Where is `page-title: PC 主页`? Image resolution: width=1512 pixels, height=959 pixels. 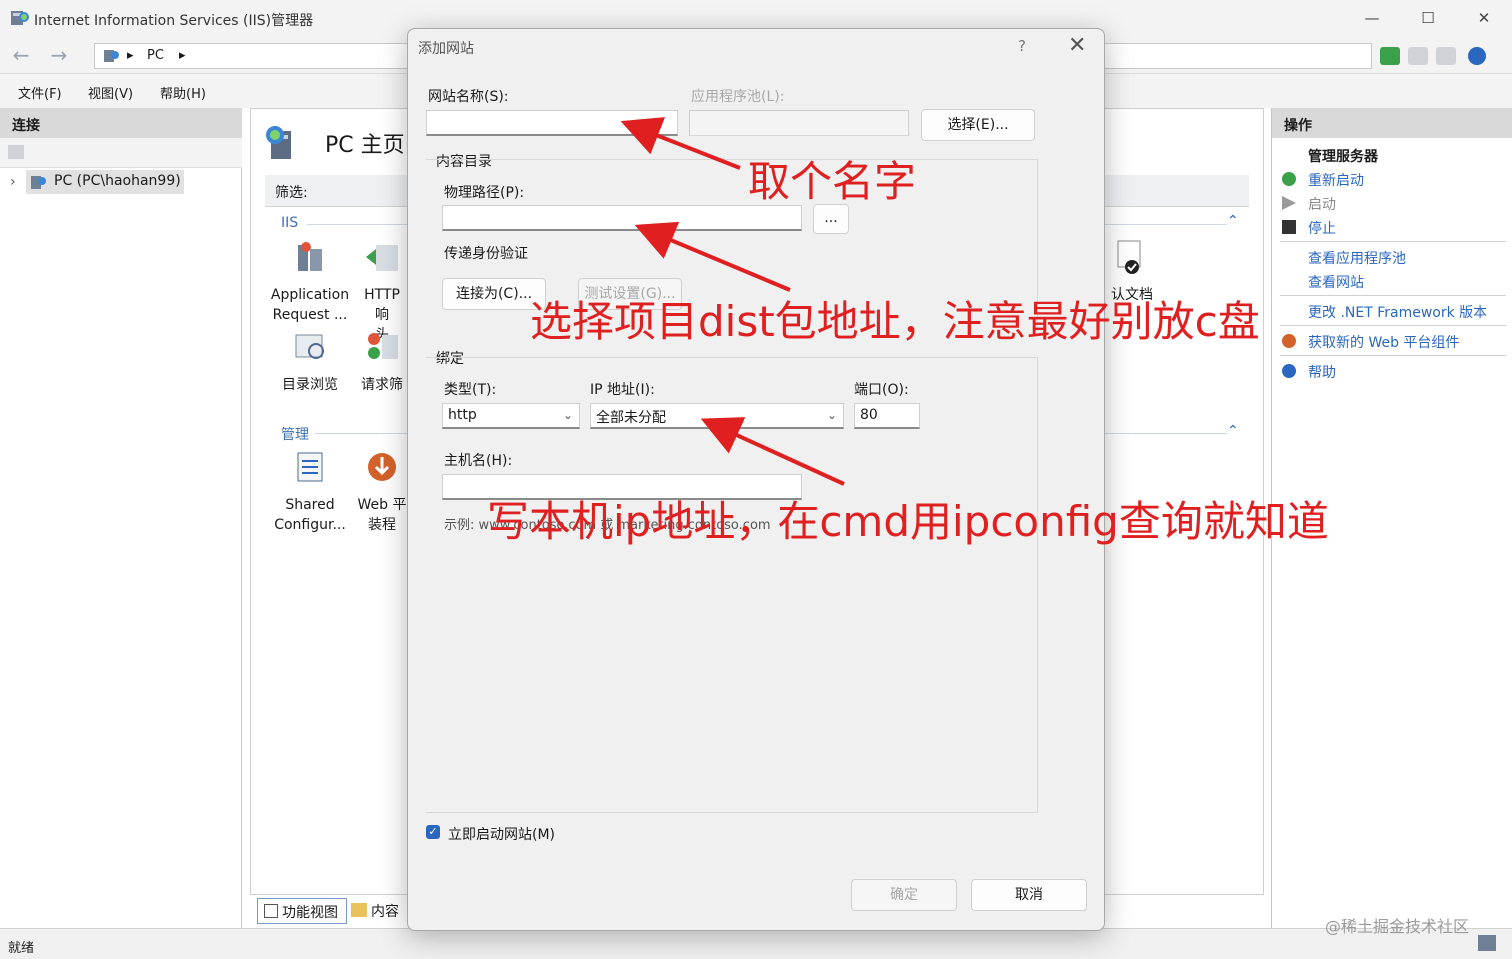 page-title: PC 主页 is located at coordinates (365, 145).